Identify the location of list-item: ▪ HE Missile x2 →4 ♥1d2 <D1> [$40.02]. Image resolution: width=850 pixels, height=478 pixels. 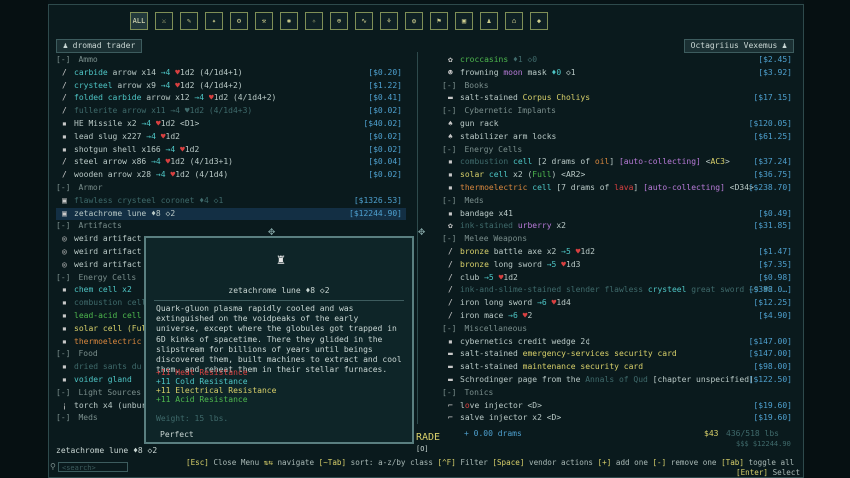
(231, 124).